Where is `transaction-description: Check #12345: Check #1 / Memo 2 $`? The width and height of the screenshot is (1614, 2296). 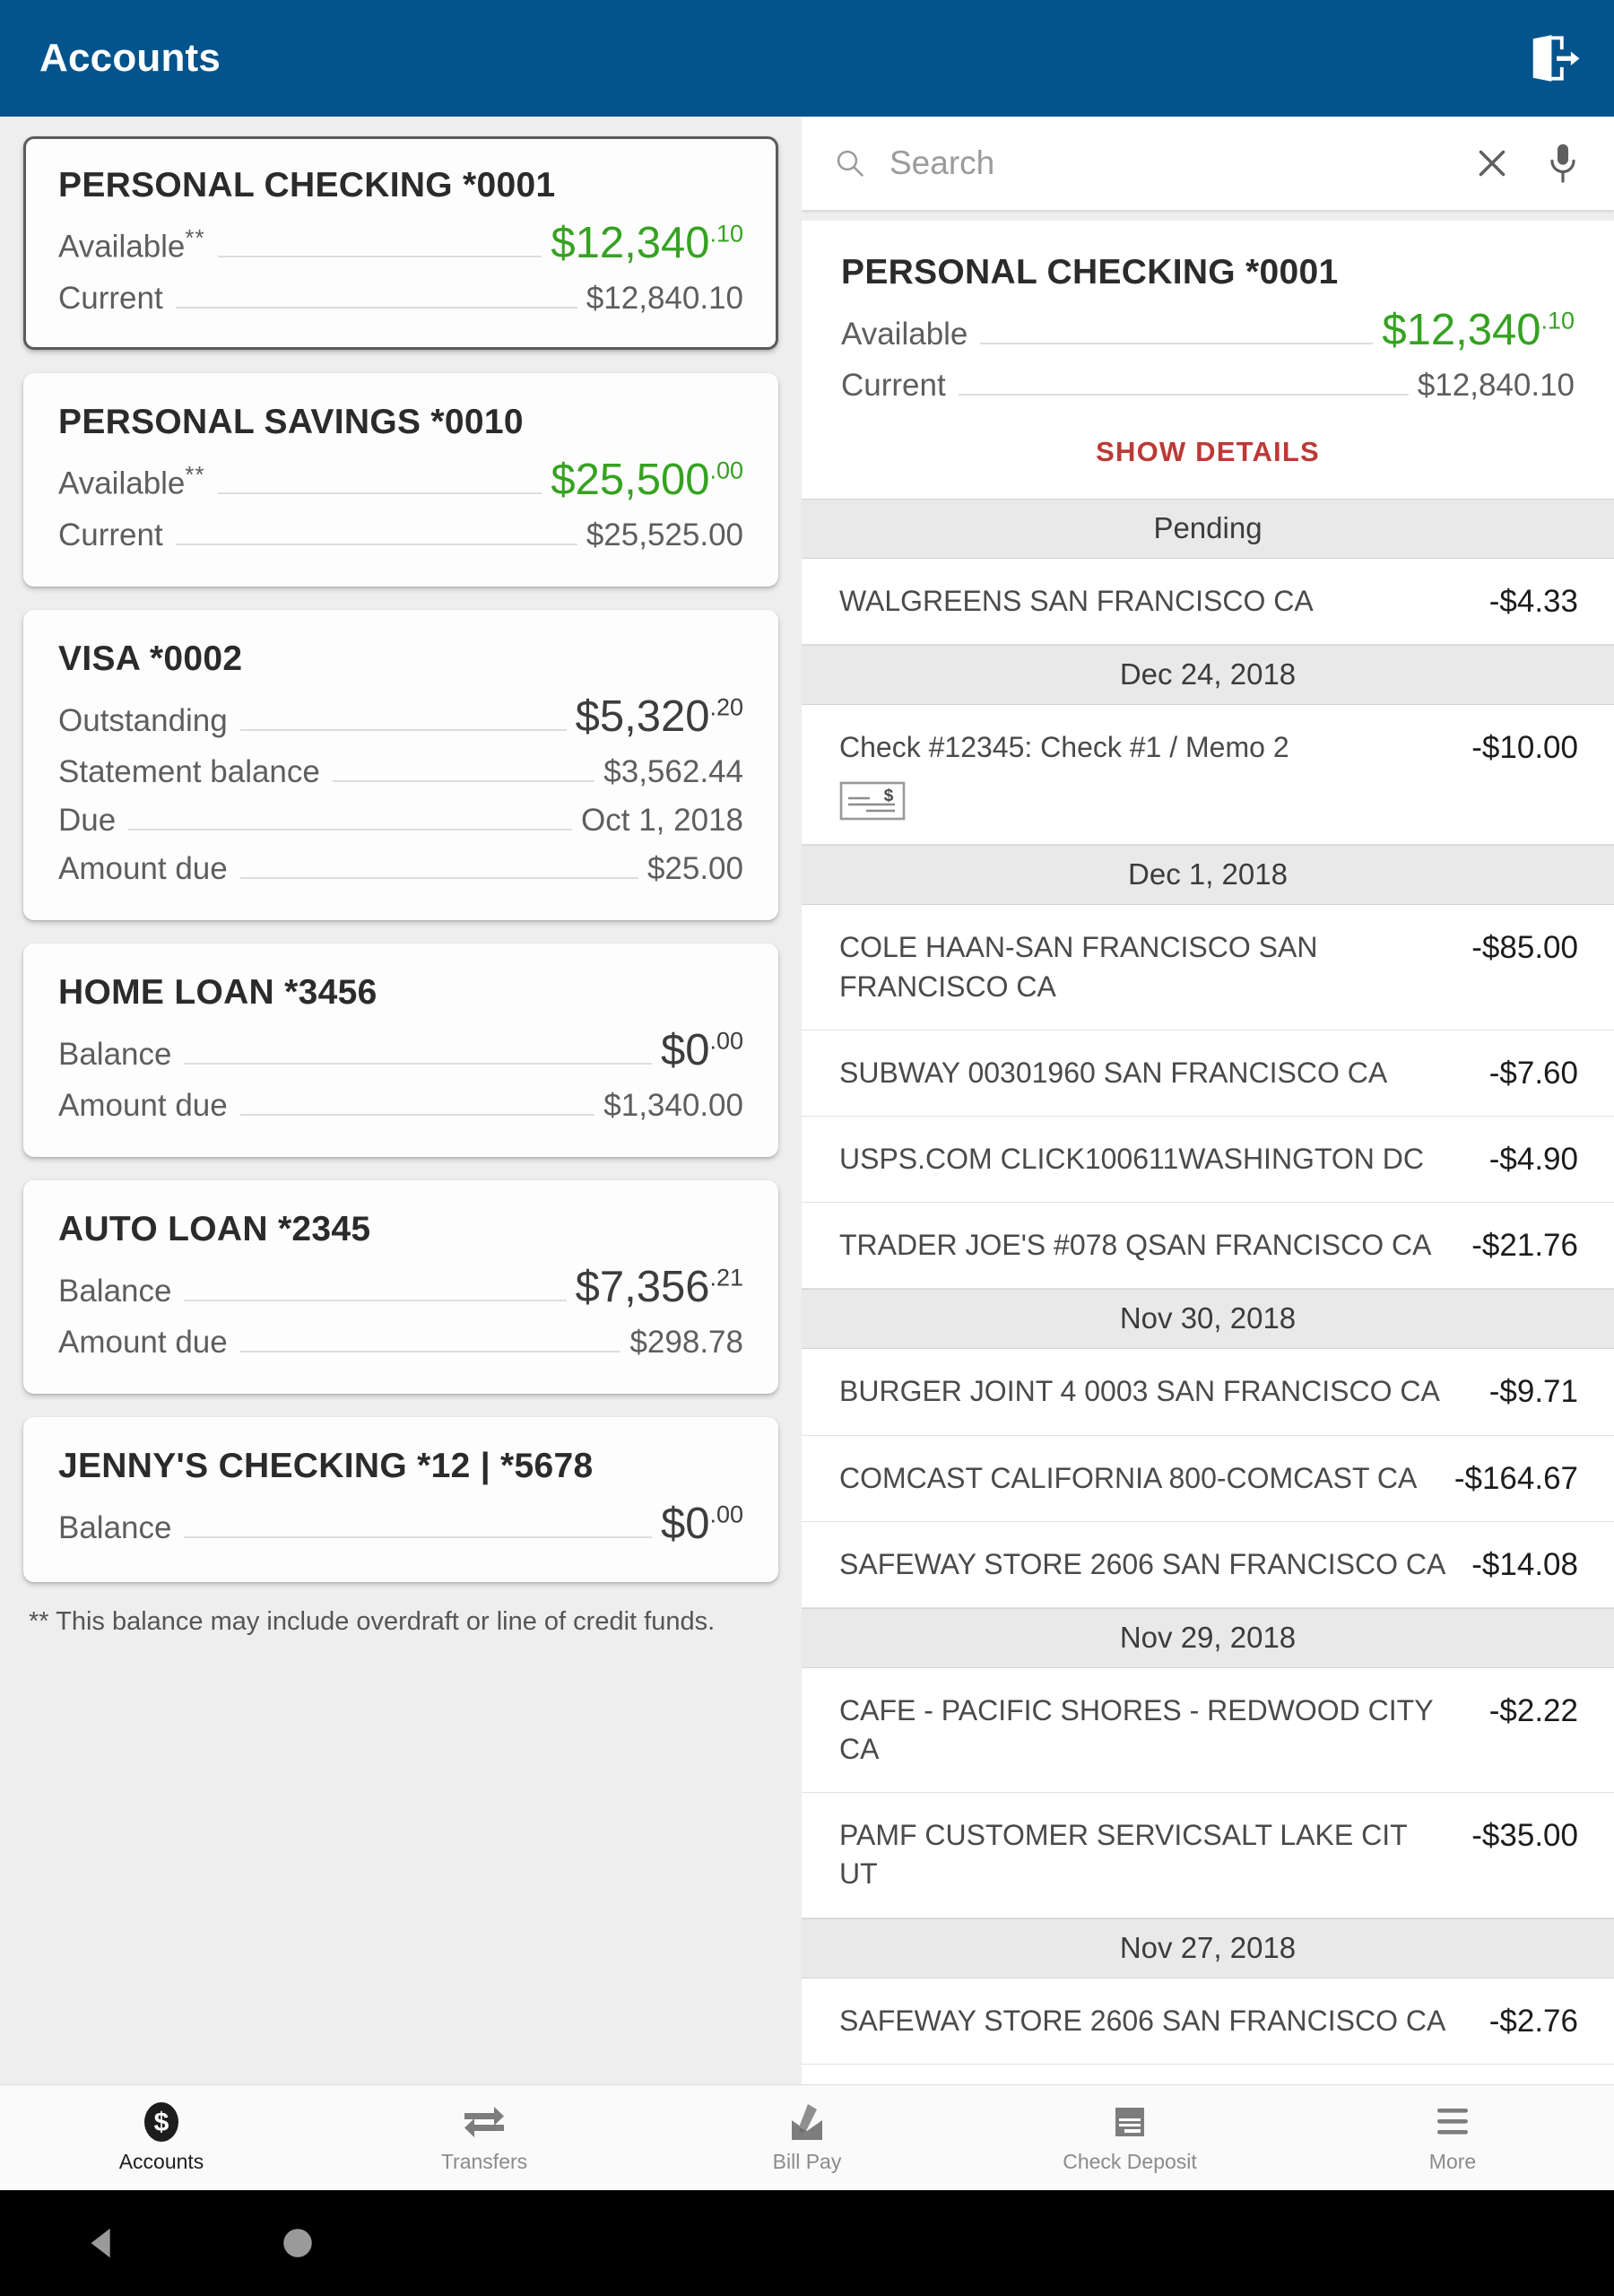 transaction-description: Check #12345: Check #1 / Memo 2 $ is located at coordinates (1155, 774).